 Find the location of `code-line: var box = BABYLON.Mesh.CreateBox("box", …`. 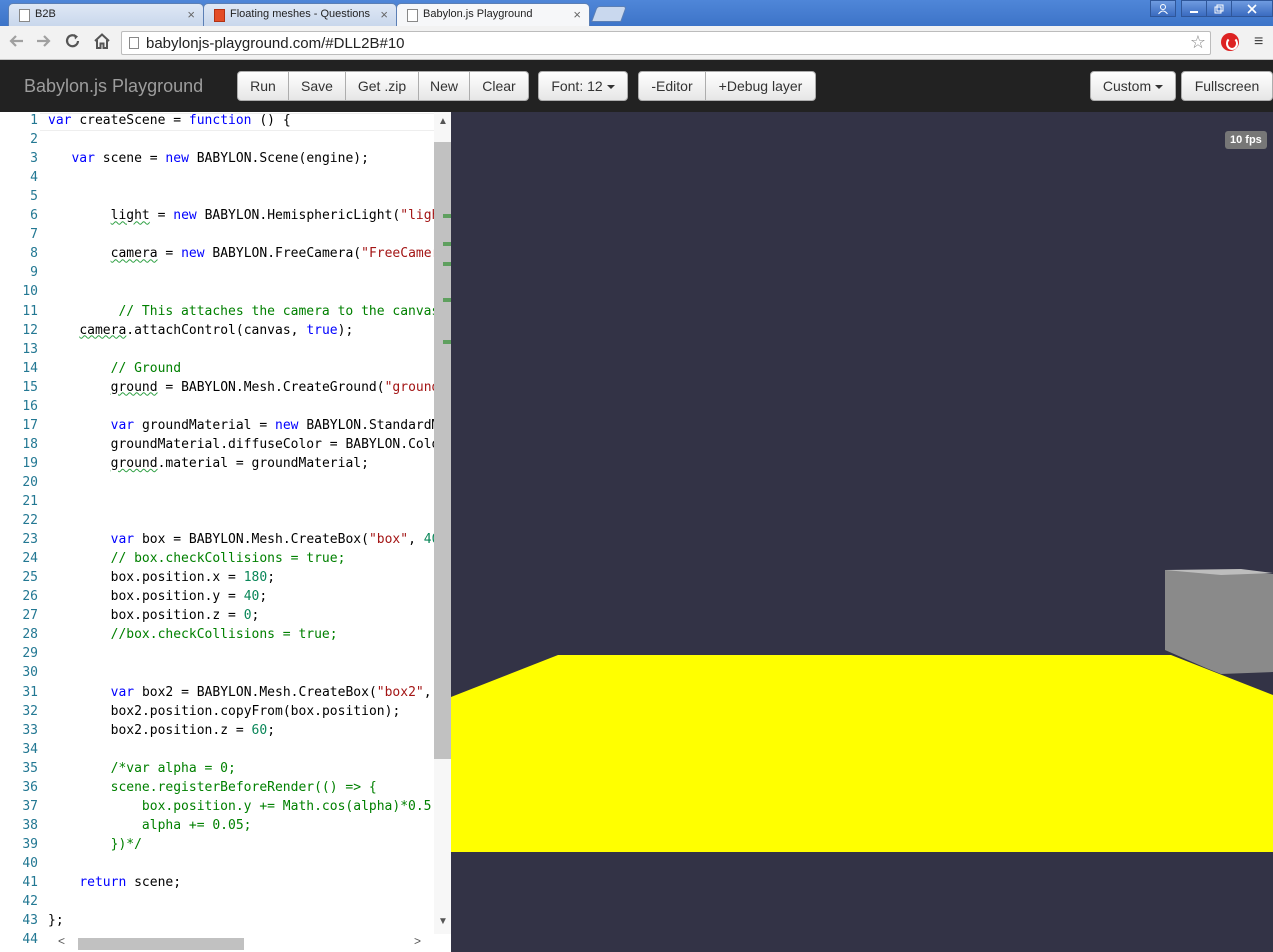

code-line: var box = BABYLON.Mesh.CreateBox("box", … is located at coordinates (241, 539).